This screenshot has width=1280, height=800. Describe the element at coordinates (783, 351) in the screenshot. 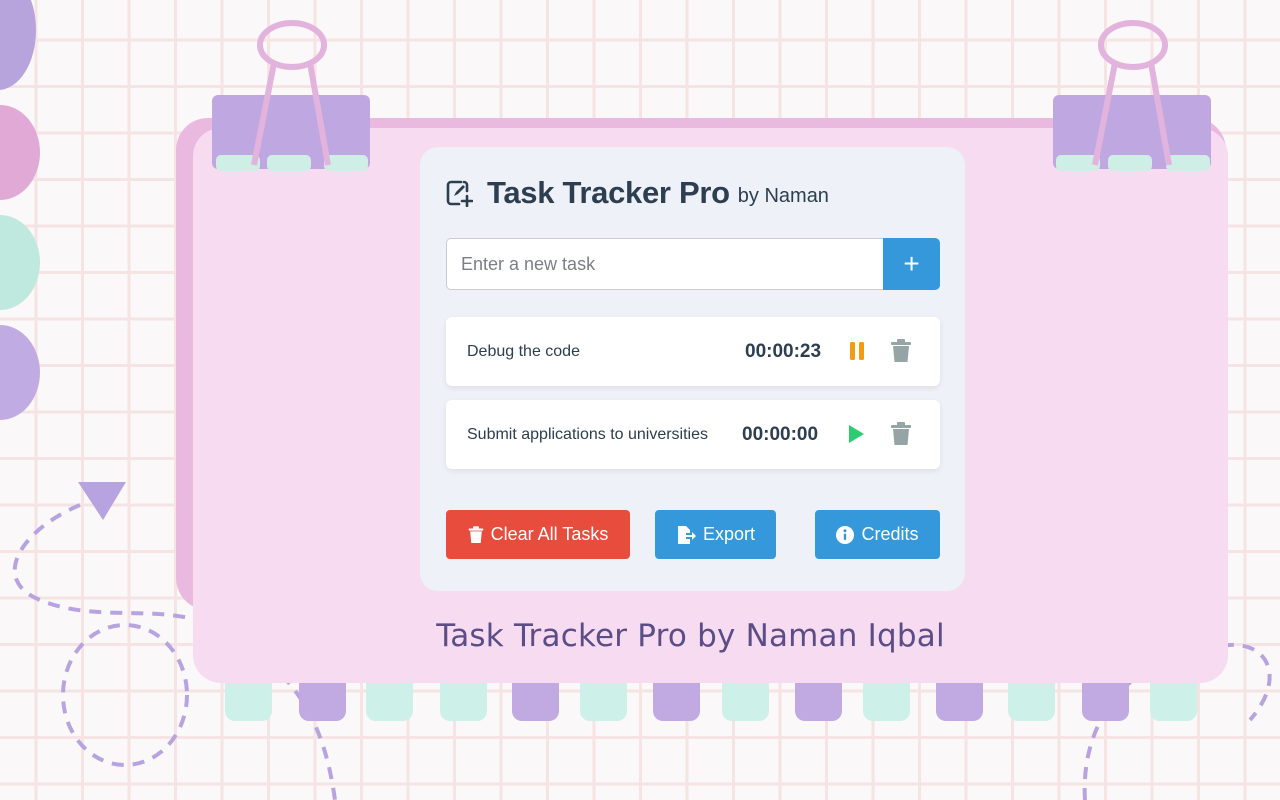

I see `task-timer: 00:00:23` at that location.